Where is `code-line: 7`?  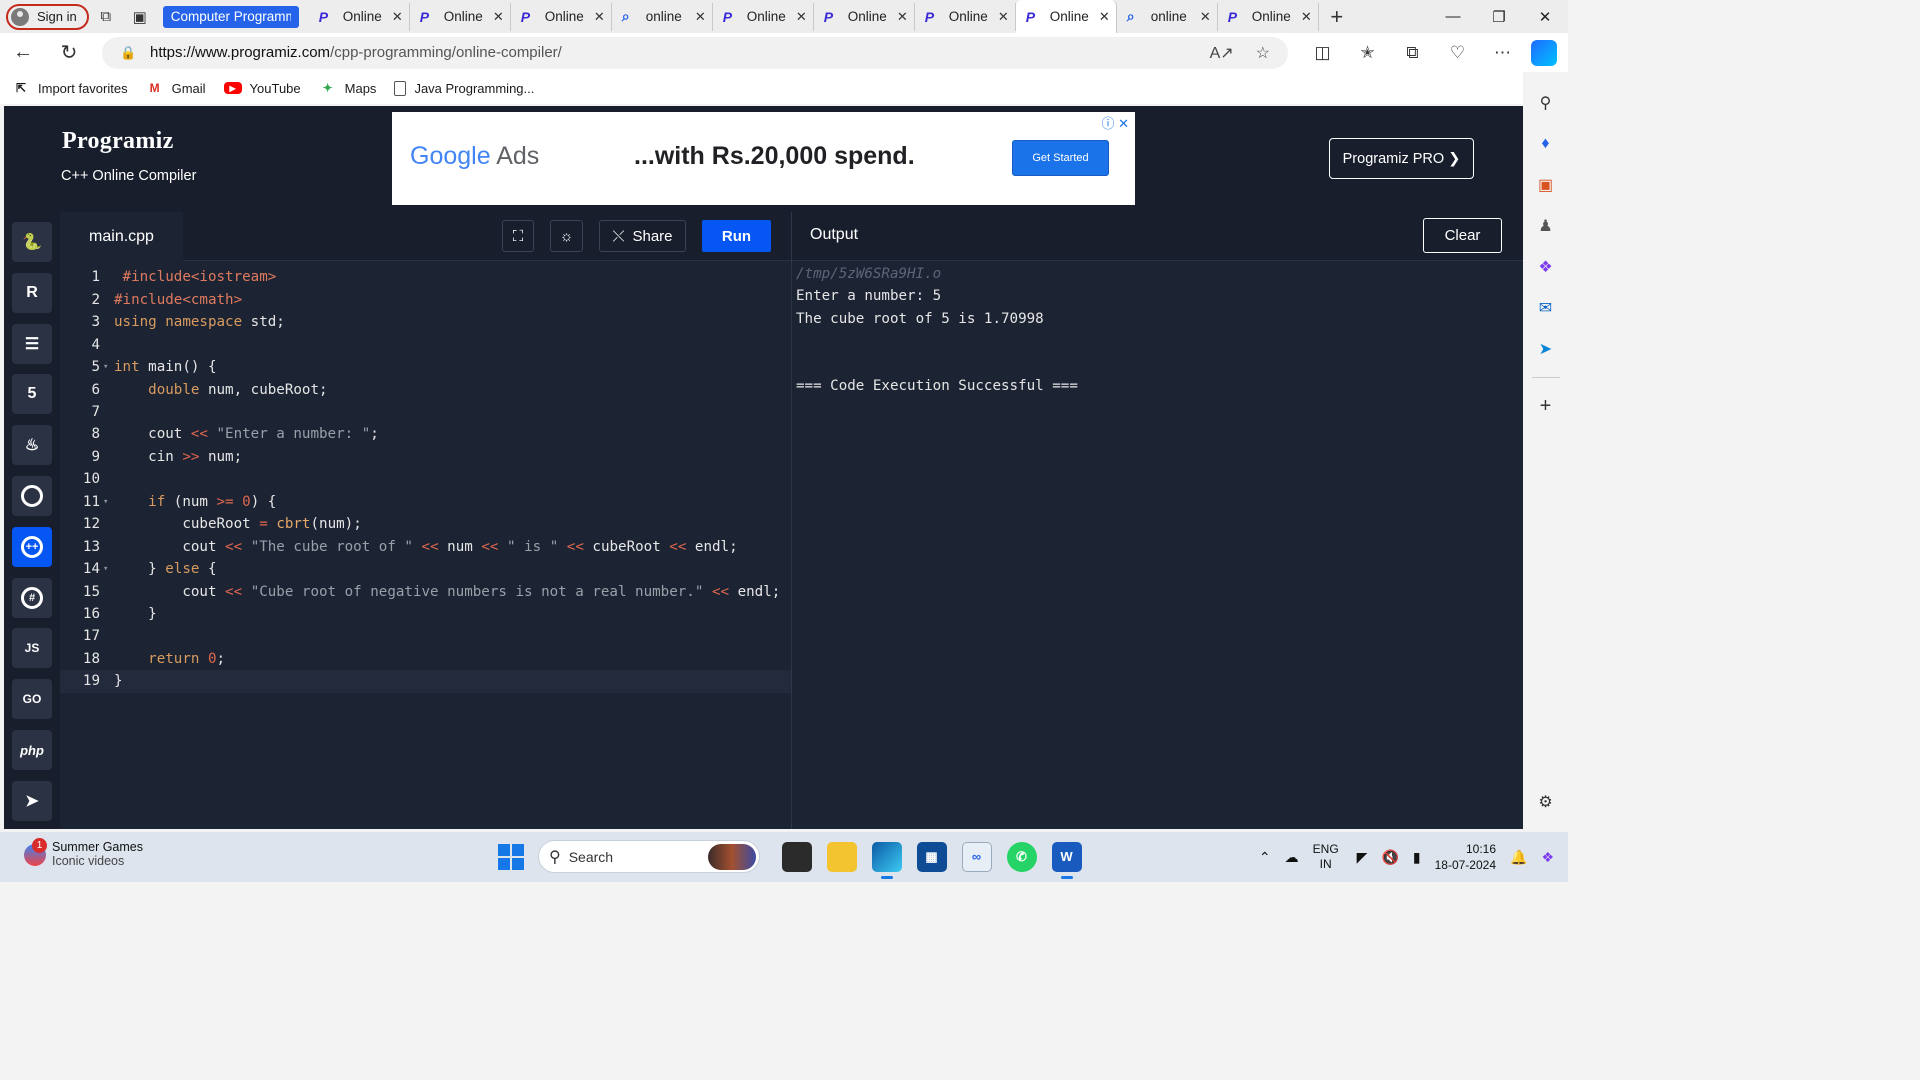 code-line: 7 is located at coordinates (425, 412).